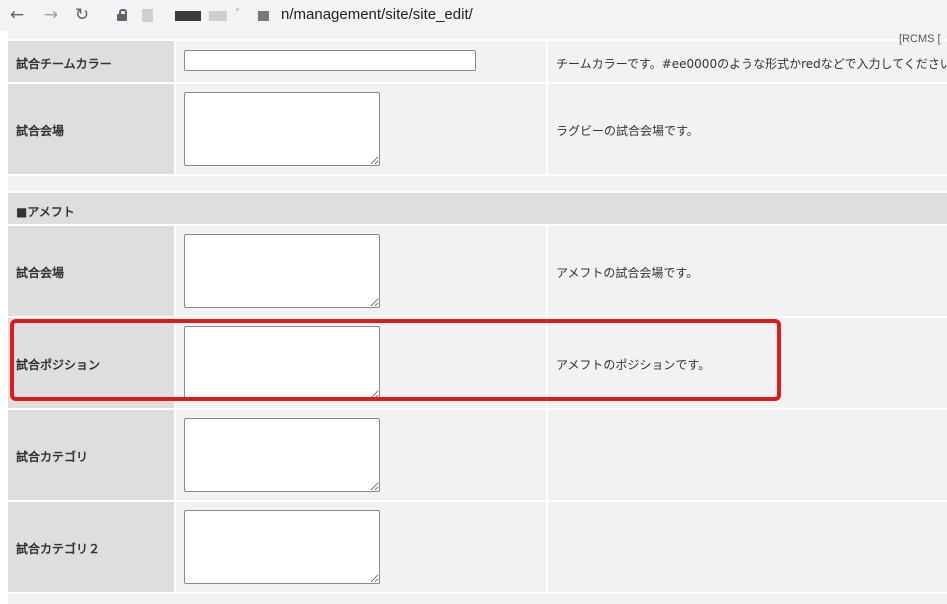  What do you see at coordinates (51, 15) in the screenshot?
I see `arrow-right-icon: →` at bounding box center [51, 15].